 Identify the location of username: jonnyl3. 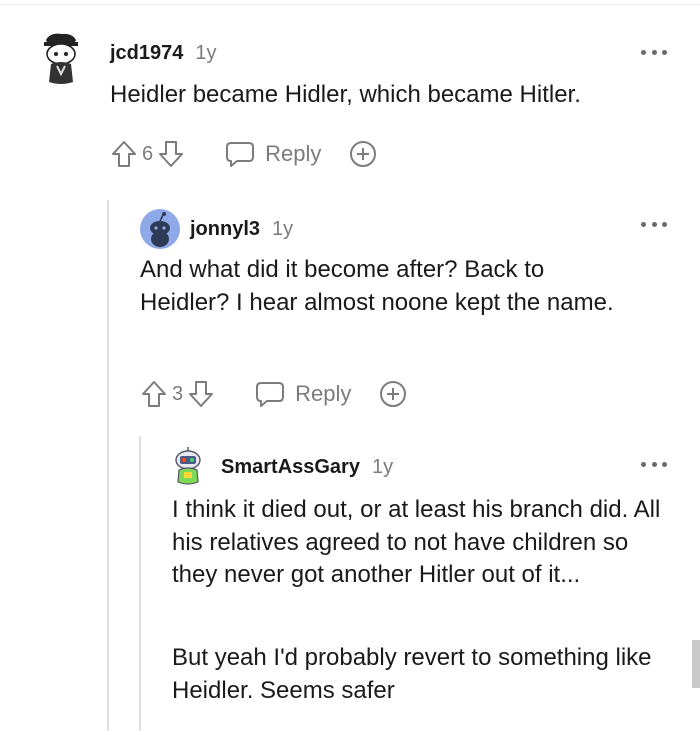
(225, 229).